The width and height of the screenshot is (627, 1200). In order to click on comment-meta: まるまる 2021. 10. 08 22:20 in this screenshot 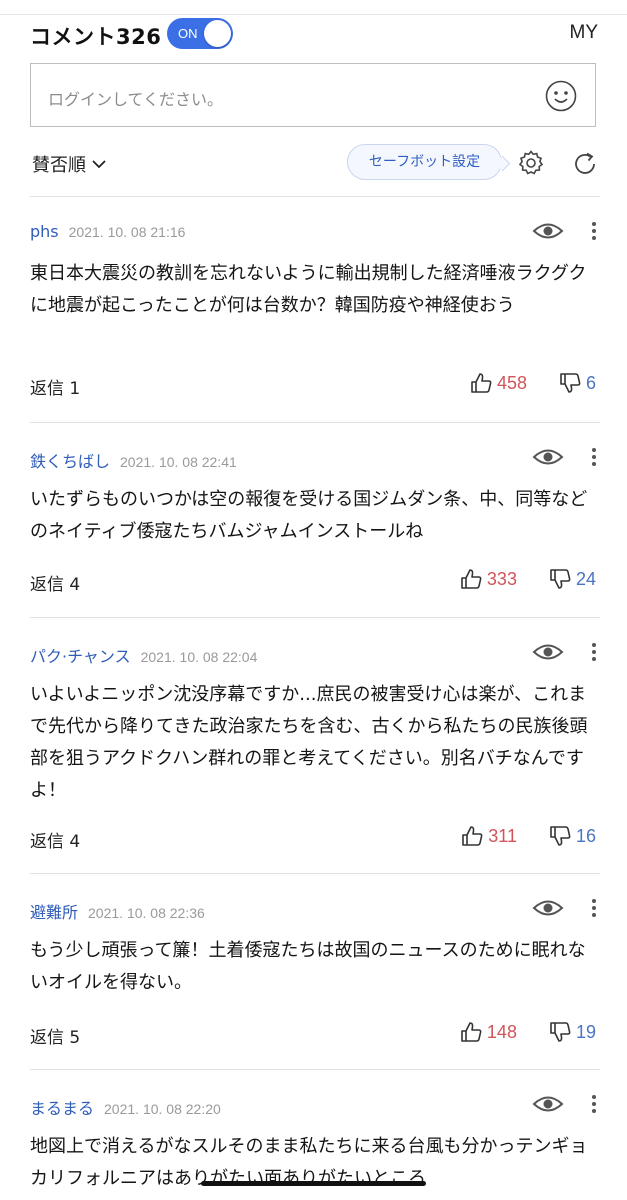, I will do `click(125, 1107)`.